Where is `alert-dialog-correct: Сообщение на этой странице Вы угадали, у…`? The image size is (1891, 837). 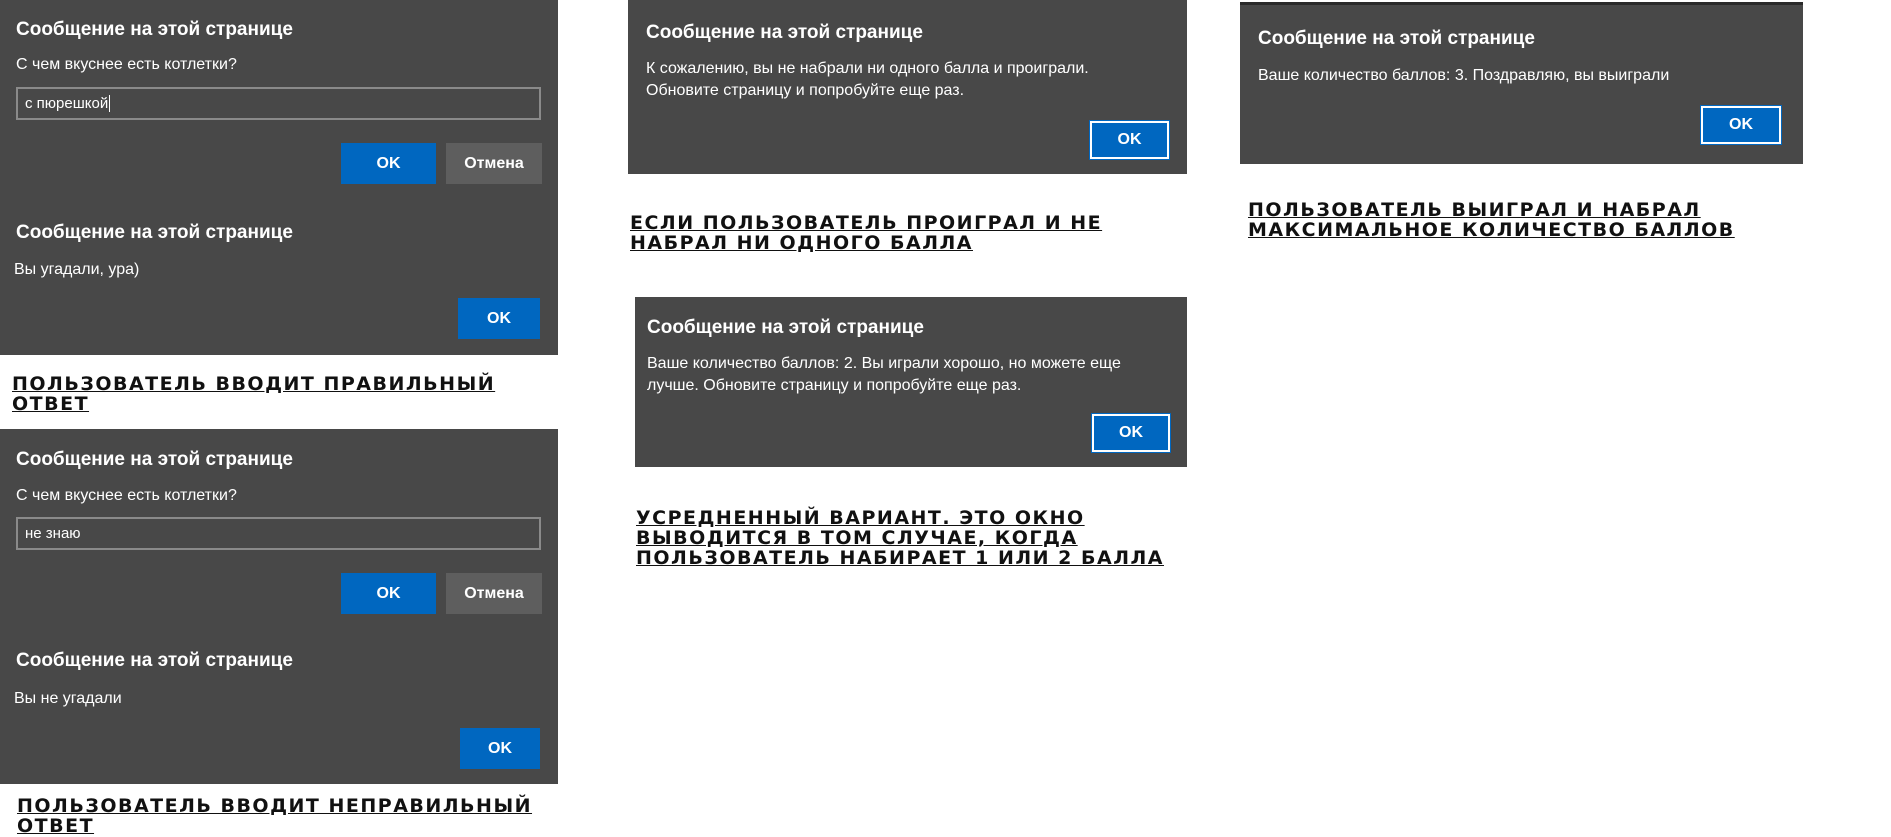 alert-dialog-correct: Сообщение на этой странице Вы угадали, у… is located at coordinates (279, 280).